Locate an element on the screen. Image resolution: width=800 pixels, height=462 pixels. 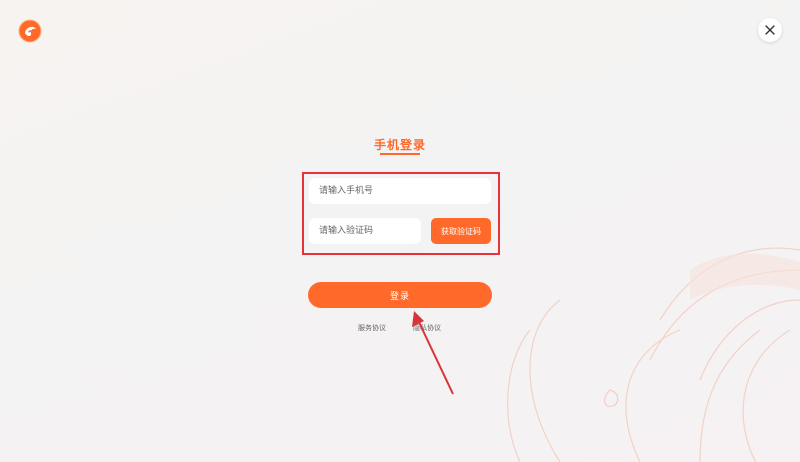
phone-input is located at coordinates (400, 191).